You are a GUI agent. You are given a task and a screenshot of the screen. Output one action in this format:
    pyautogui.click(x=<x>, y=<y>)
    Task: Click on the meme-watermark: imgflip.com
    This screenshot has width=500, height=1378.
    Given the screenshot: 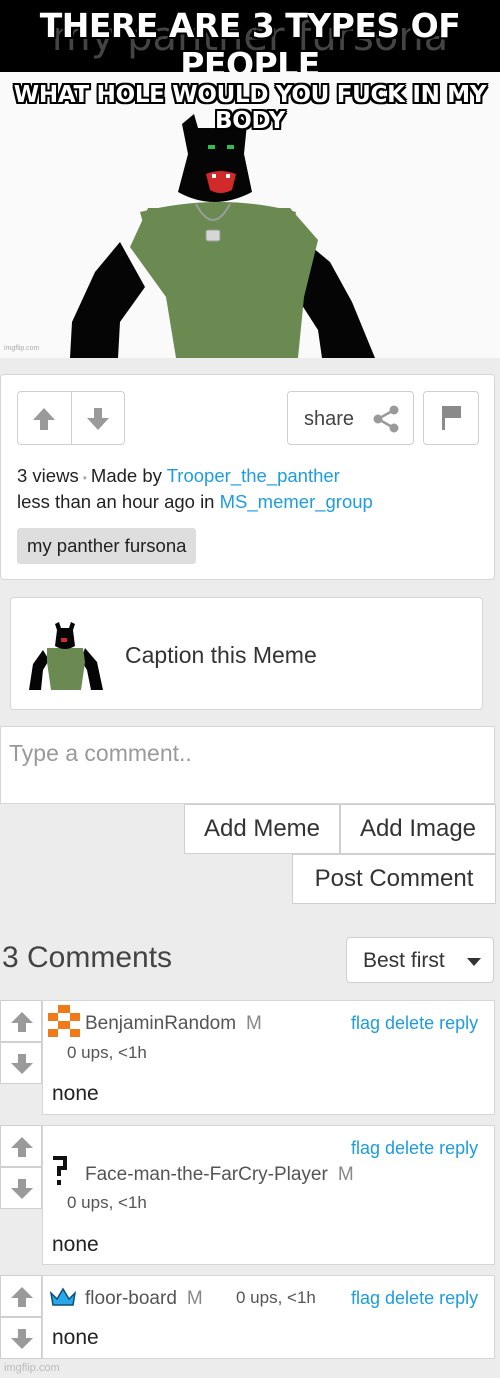 What is the action you would take?
    pyautogui.click(x=22, y=348)
    